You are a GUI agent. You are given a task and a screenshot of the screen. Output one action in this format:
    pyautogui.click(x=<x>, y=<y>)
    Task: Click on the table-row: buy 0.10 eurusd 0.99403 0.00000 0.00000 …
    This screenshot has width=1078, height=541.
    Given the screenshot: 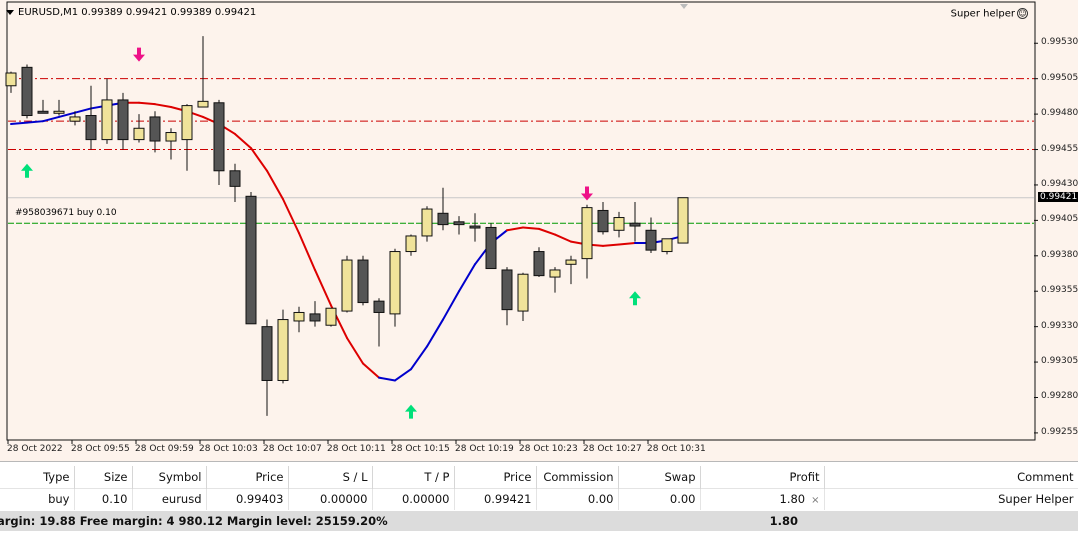 What is the action you would take?
    pyautogui.click(x=539, y=498)
    